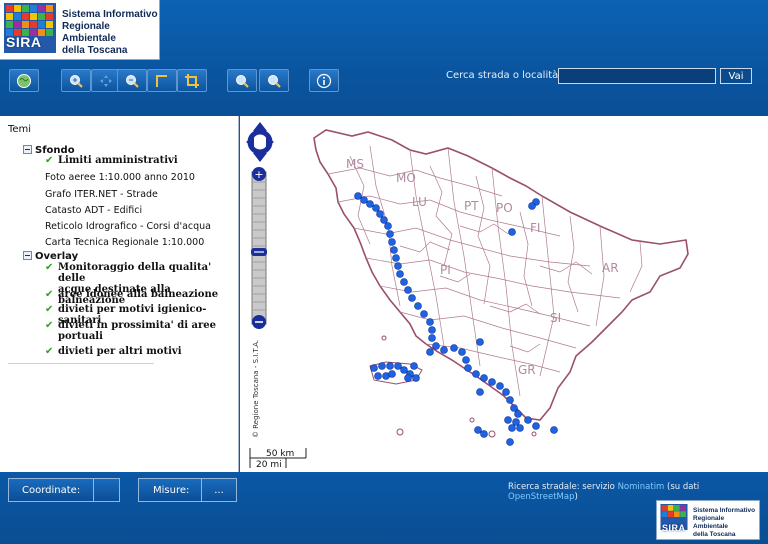 This screenshot has width=768, height=544. Describe the element at coordinates (101, 194) in the screenshot. I see `layer-item: Grafo ITER.NET - Strade` at that location.